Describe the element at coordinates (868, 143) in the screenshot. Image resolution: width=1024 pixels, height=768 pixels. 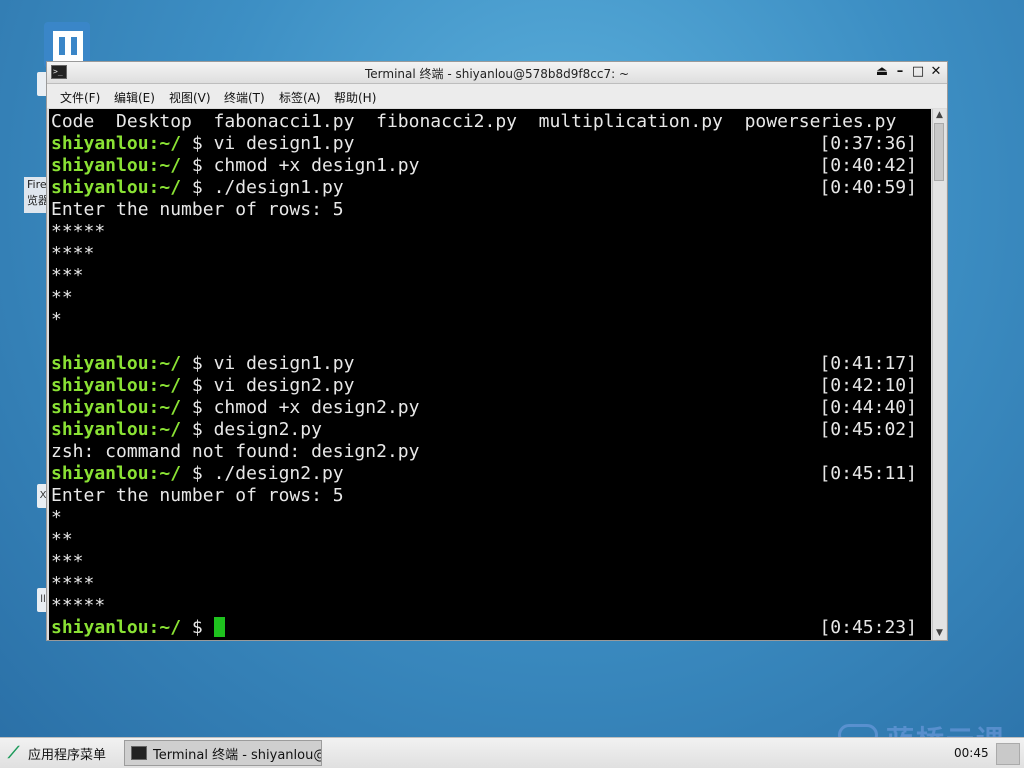
I see `prompt-timestamp: [0:37:36]` at that location.